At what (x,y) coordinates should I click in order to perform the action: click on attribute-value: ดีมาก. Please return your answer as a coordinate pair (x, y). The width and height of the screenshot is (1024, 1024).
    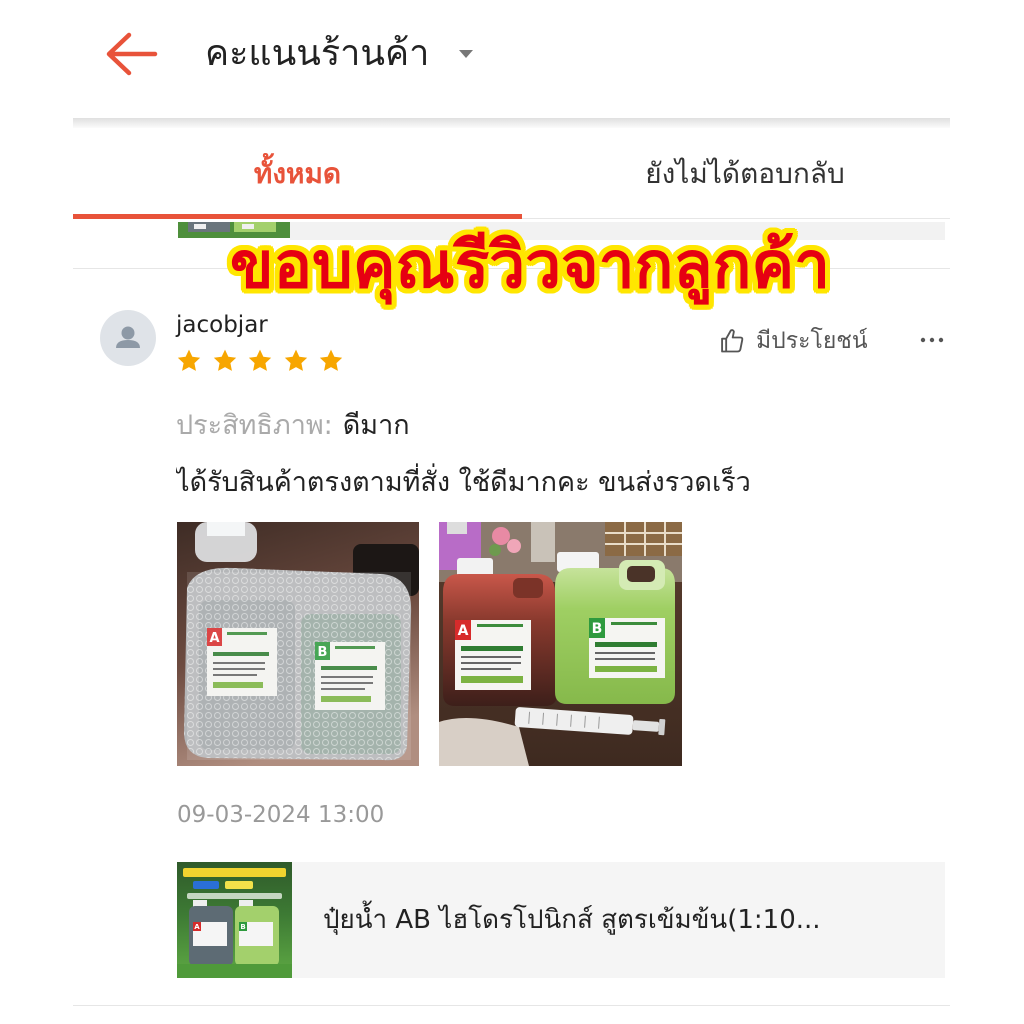
    Looking at the image, I should click on (376, 425).